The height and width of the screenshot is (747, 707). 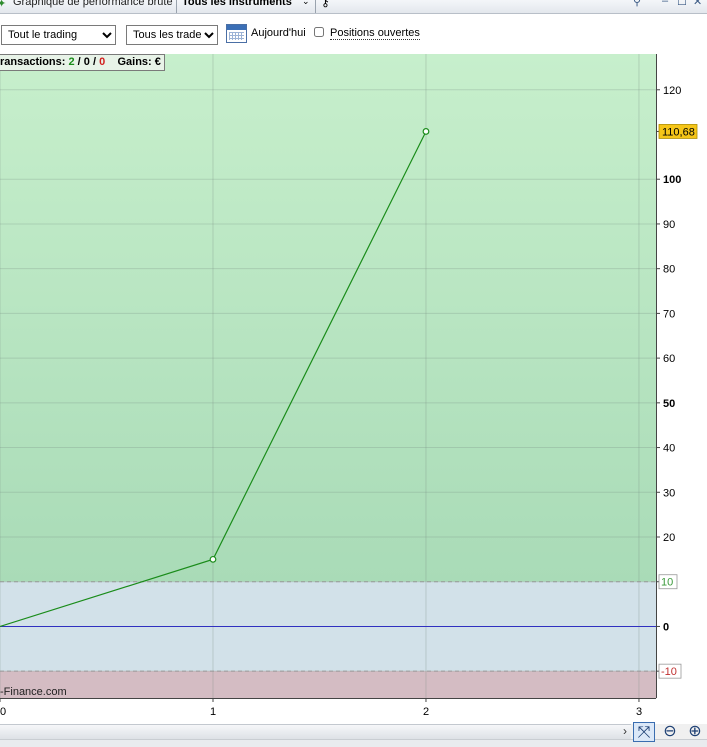 What do you see at coordinates (625, 731) in the screenshot?
I see `scroll-right-icon: ›` at bounding box center [625, 731].